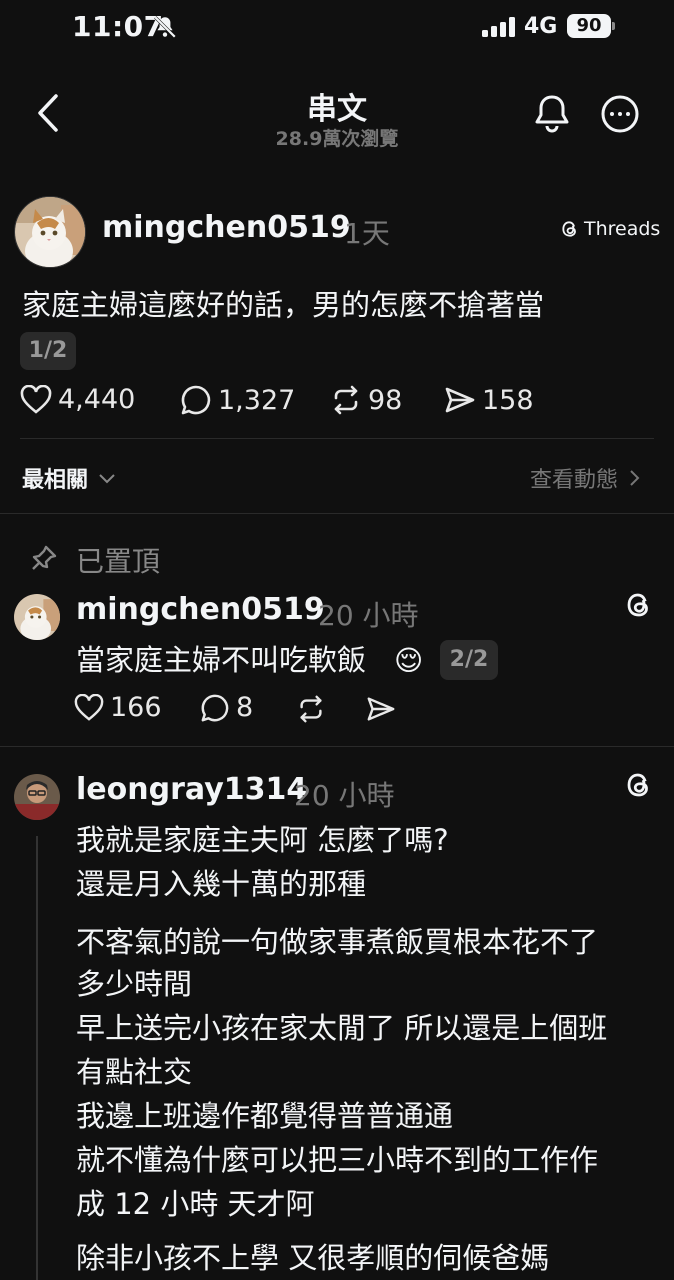 The height and width of the screenshot is (1280, 674). What do you see at coordinates (191, 789) in the screenshot?
I see `reply-username: leongray1314` at bounding box center [191, 789].